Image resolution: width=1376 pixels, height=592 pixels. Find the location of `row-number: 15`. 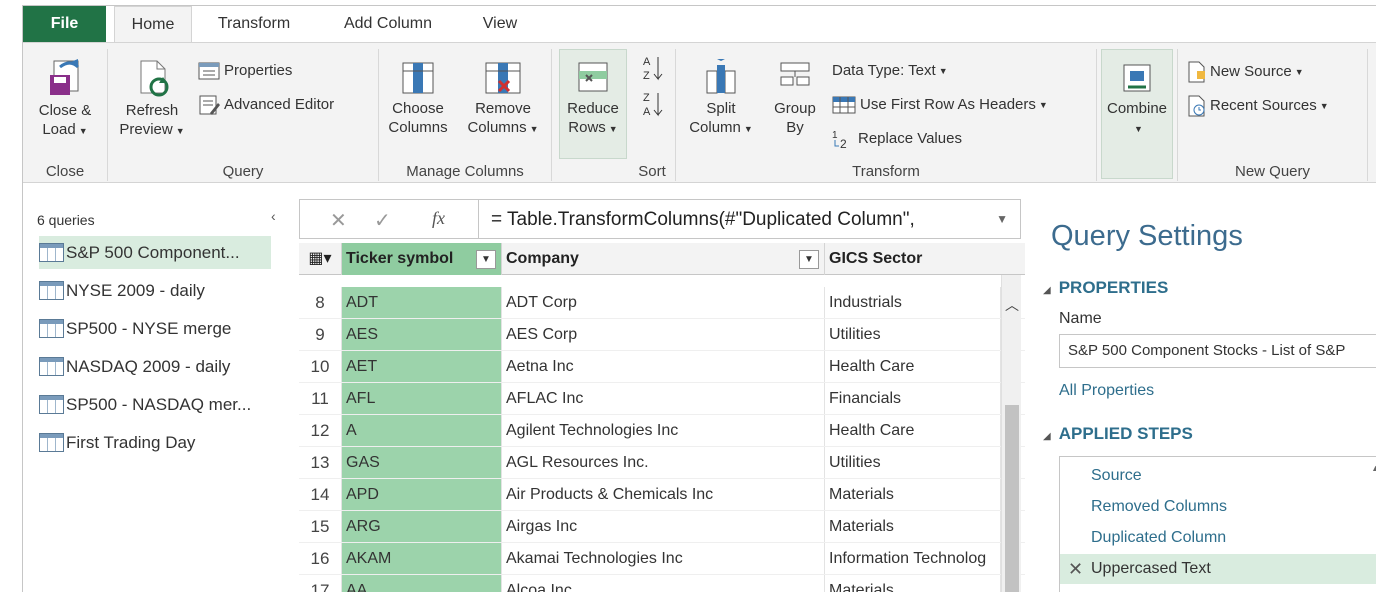

row-number: 15 is located at coordinates (320, 527).